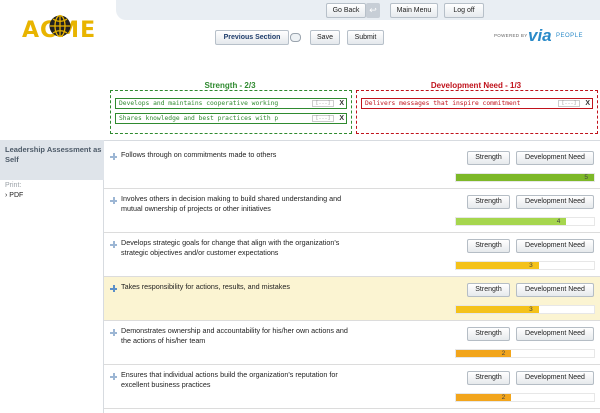 This screenshot has width=600, height=413. I want to click on print-label: Print:, so click(13, 185).